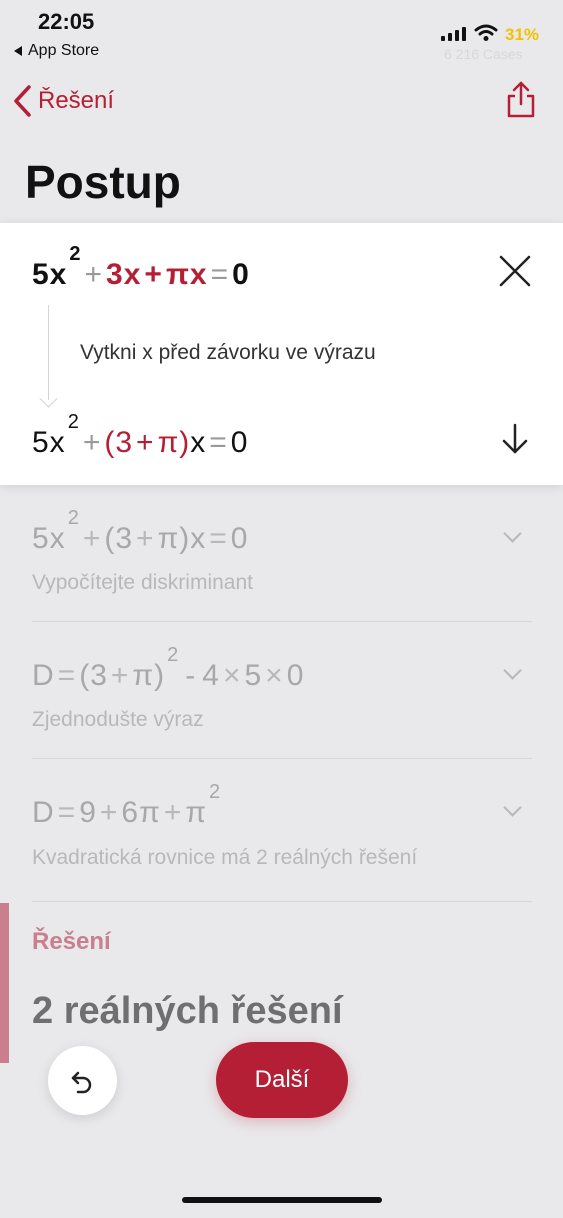  What do you see at coordinates (185, 442) in the screenshot?
I see `paren-highlight: )` at bounding box center [185, 442].